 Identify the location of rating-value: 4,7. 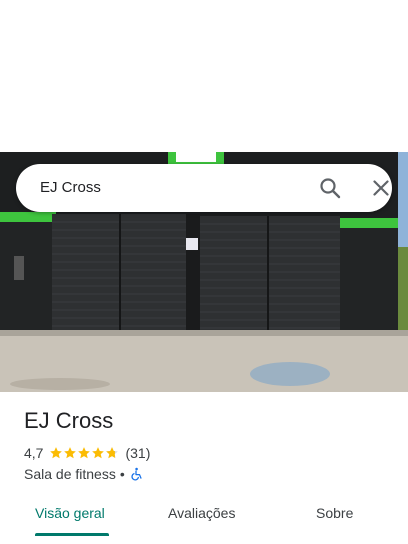
(34, 453).